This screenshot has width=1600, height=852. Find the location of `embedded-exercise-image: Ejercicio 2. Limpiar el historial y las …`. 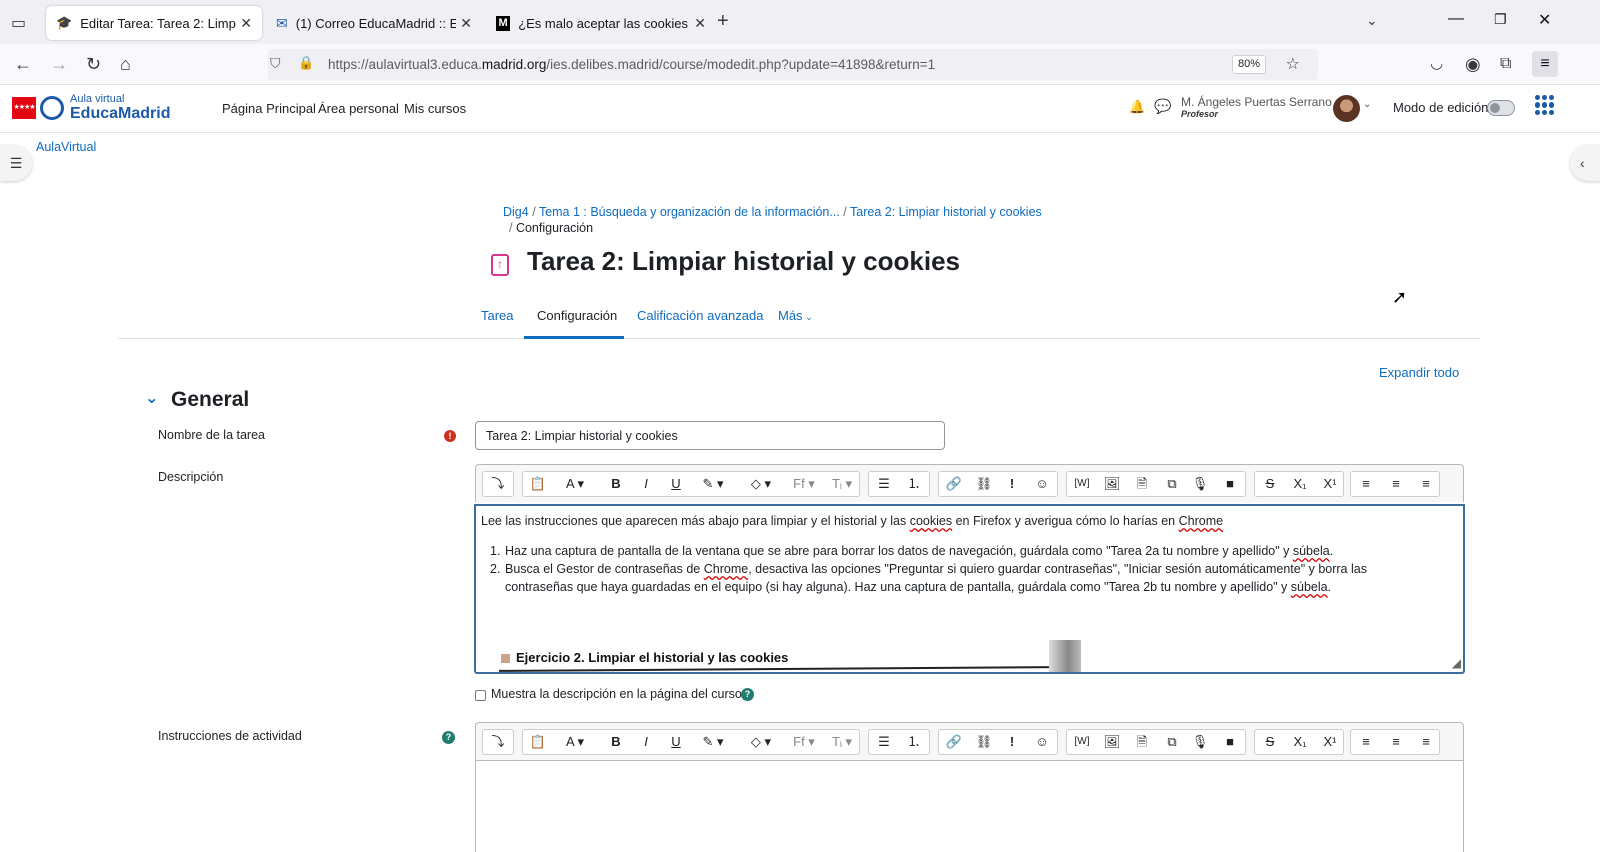

embedded-exercise-image: Ejercicio 2. Limpiar el historial y las … is located at coordinates (788, 656).